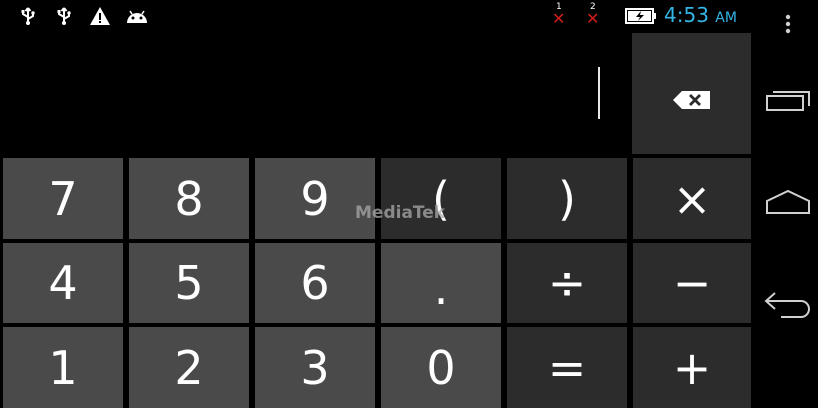  Describe the element at coordinates (441, 283) in the screenshot. I see `decimal-point-button: .` at that location.